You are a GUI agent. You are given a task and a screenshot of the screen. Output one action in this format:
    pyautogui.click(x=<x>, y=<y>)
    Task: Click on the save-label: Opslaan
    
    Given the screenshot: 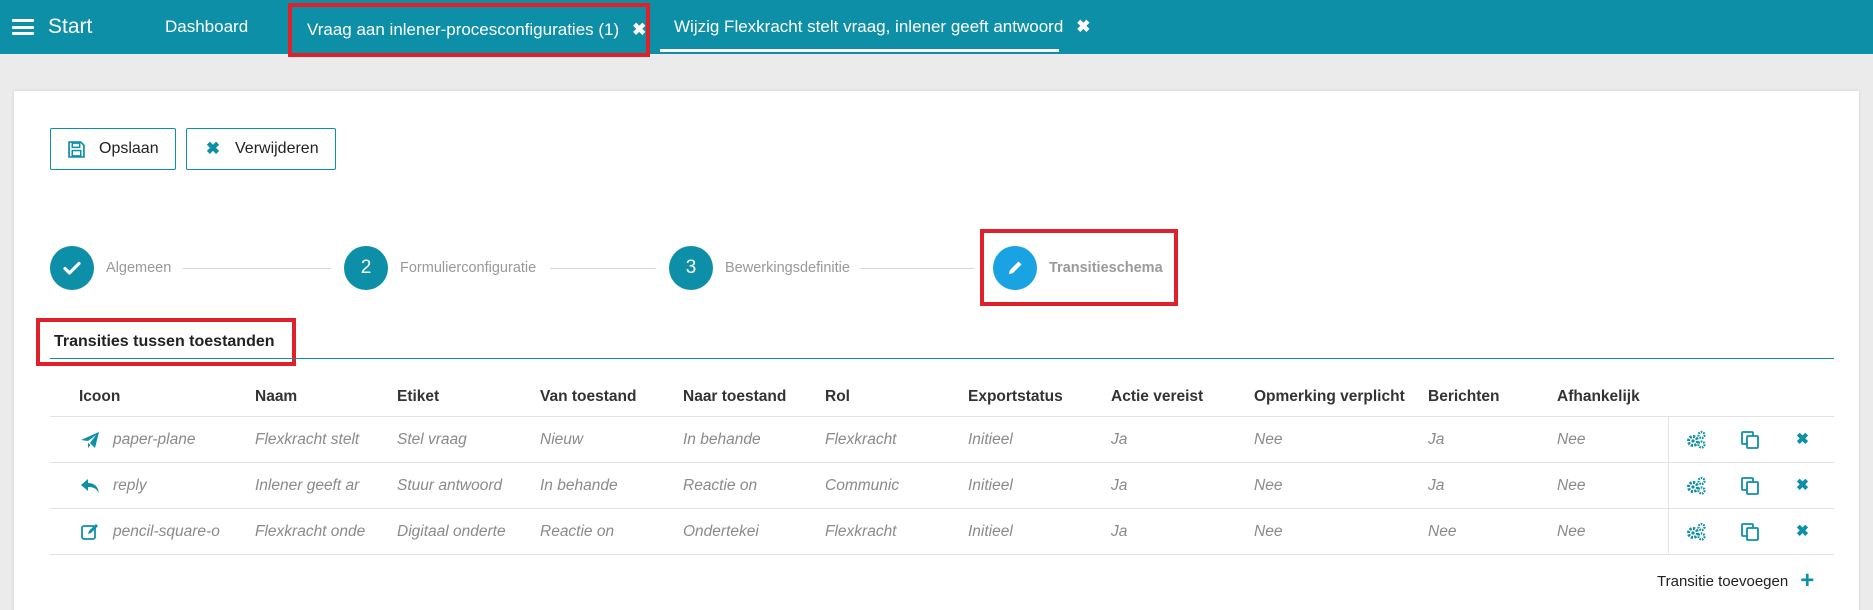 What is the action you would take?
    pyautogui.click(x=129, y=148)
    